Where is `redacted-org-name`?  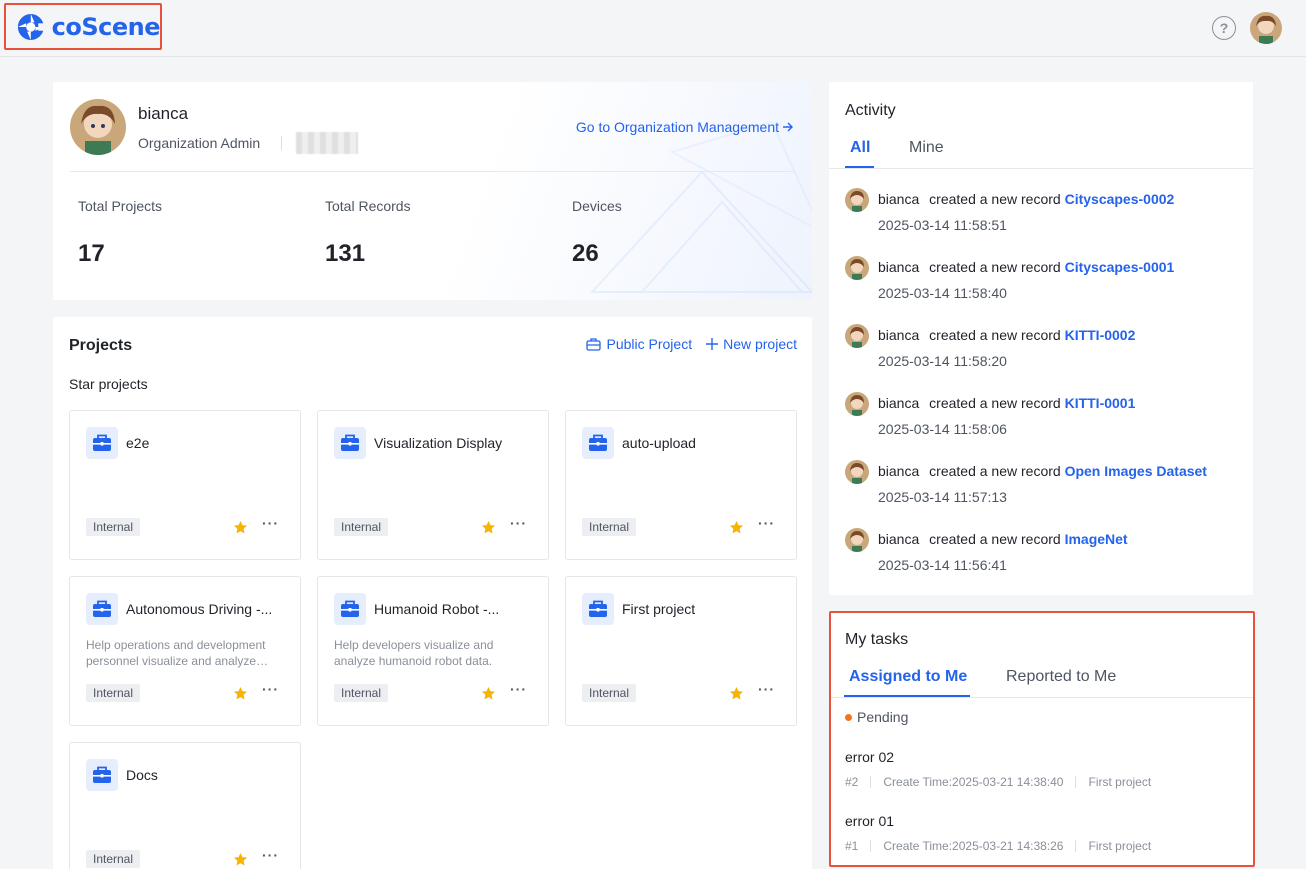
redacted-org-name is located at coordinates (327, 143).